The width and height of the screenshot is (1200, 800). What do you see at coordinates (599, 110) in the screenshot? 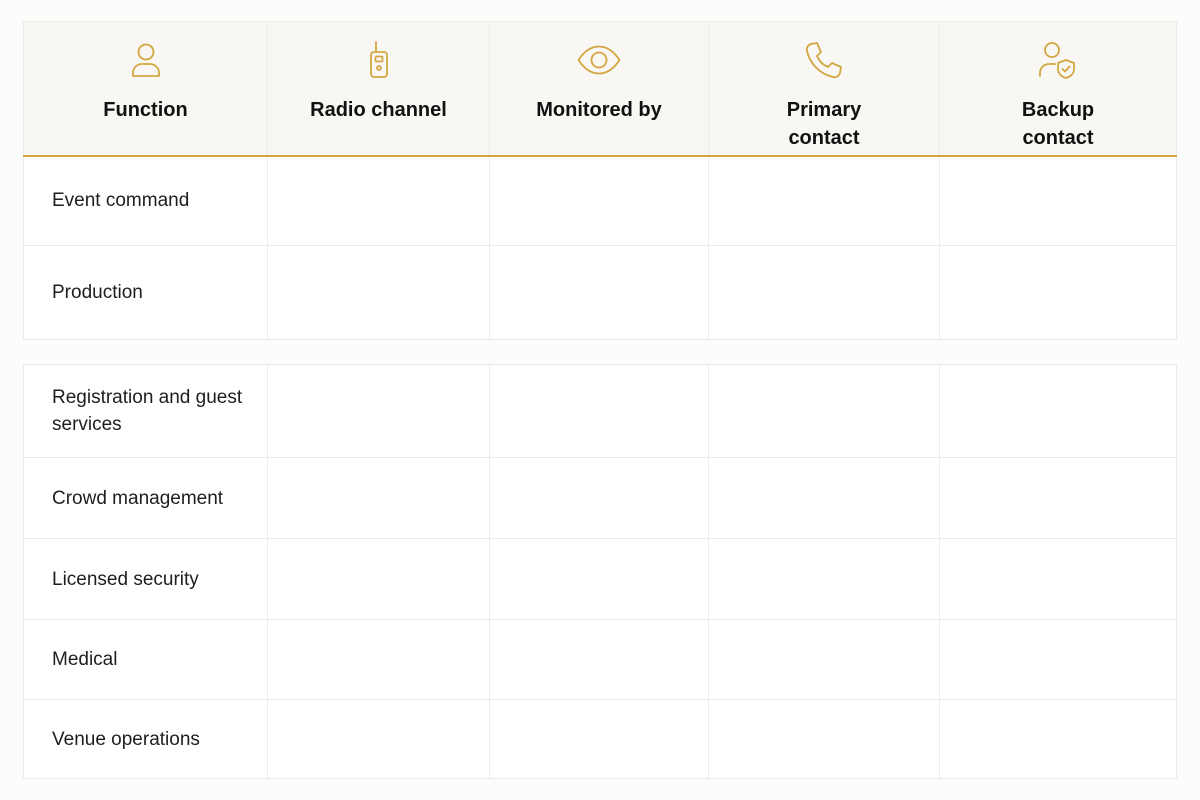
I see `column-header-label: Monitored by` at bounding box center [599, 110].